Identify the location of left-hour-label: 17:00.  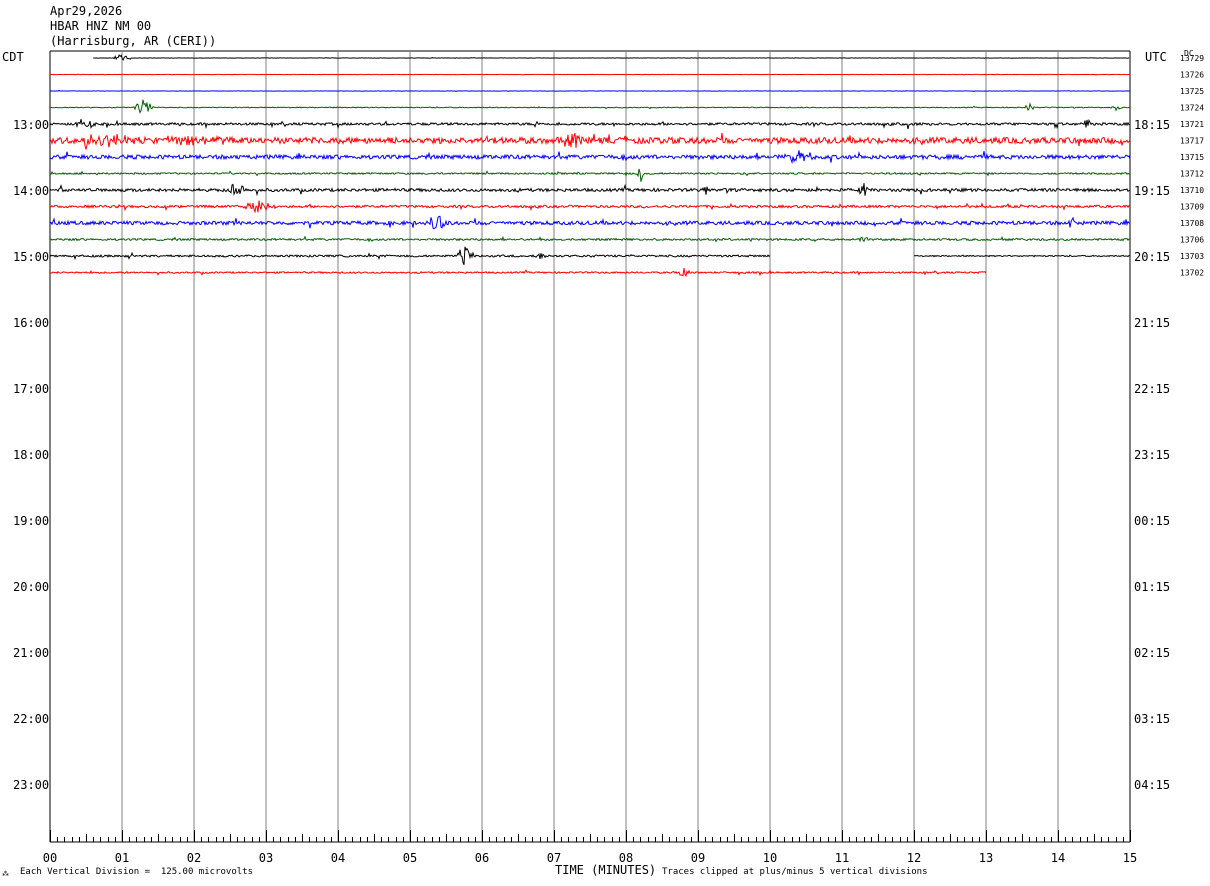
(31, 389).